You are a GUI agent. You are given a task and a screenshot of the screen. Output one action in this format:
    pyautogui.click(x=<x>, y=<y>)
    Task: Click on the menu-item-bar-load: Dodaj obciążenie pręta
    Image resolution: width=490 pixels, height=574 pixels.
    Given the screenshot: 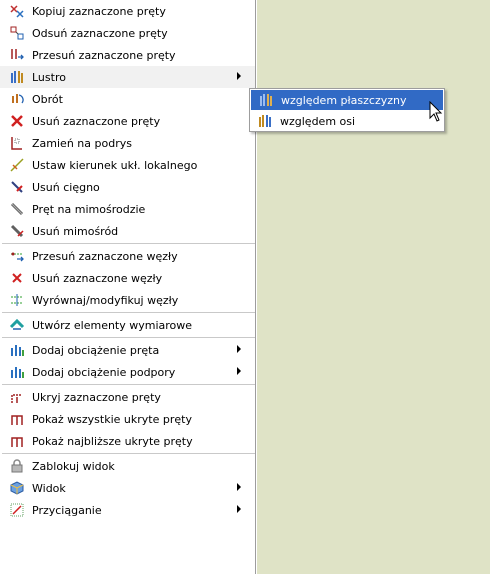 What is the action you would take?
    pyautogui.click(x=127, y=350)
    